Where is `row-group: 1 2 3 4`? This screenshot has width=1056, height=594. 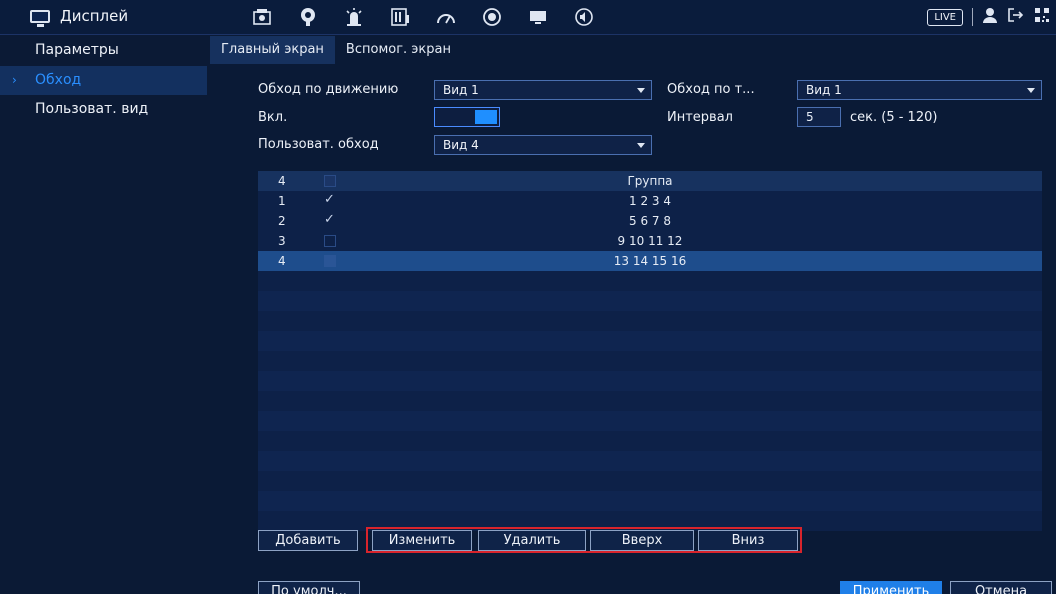 row-group: 1 2 3 4 is located at coordinates (650, 201).